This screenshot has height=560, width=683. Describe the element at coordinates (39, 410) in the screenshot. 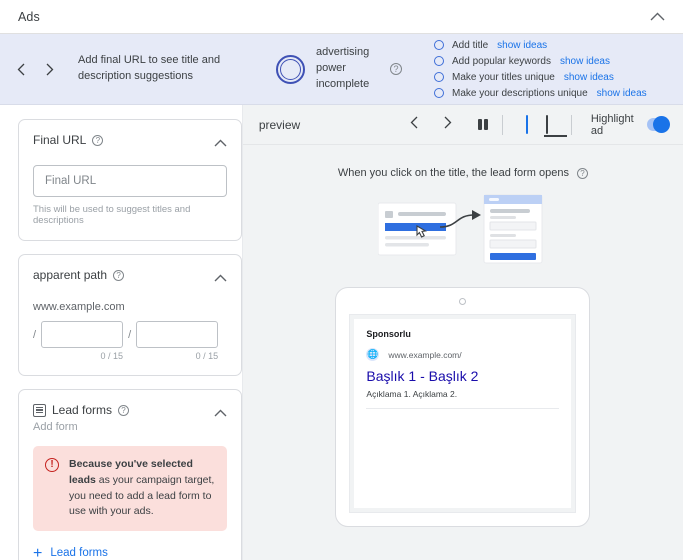

I see `lead-form-icon` at that location.